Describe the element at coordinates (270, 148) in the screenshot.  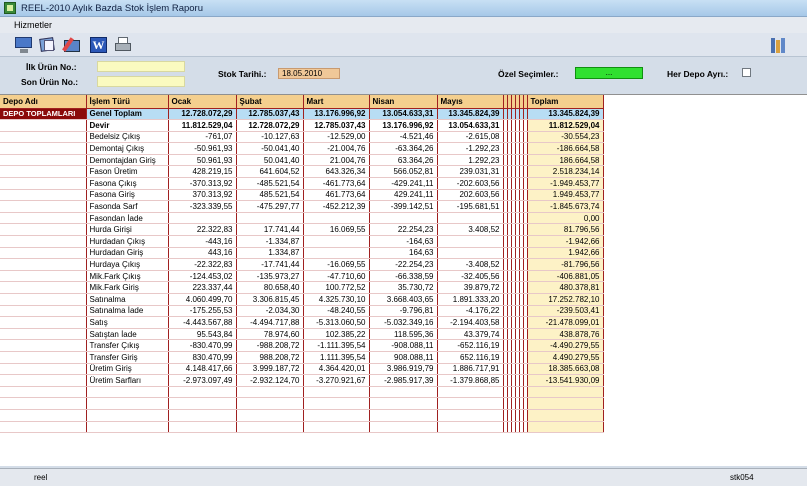
I see `cell-subat: -50.041,40` at that location.